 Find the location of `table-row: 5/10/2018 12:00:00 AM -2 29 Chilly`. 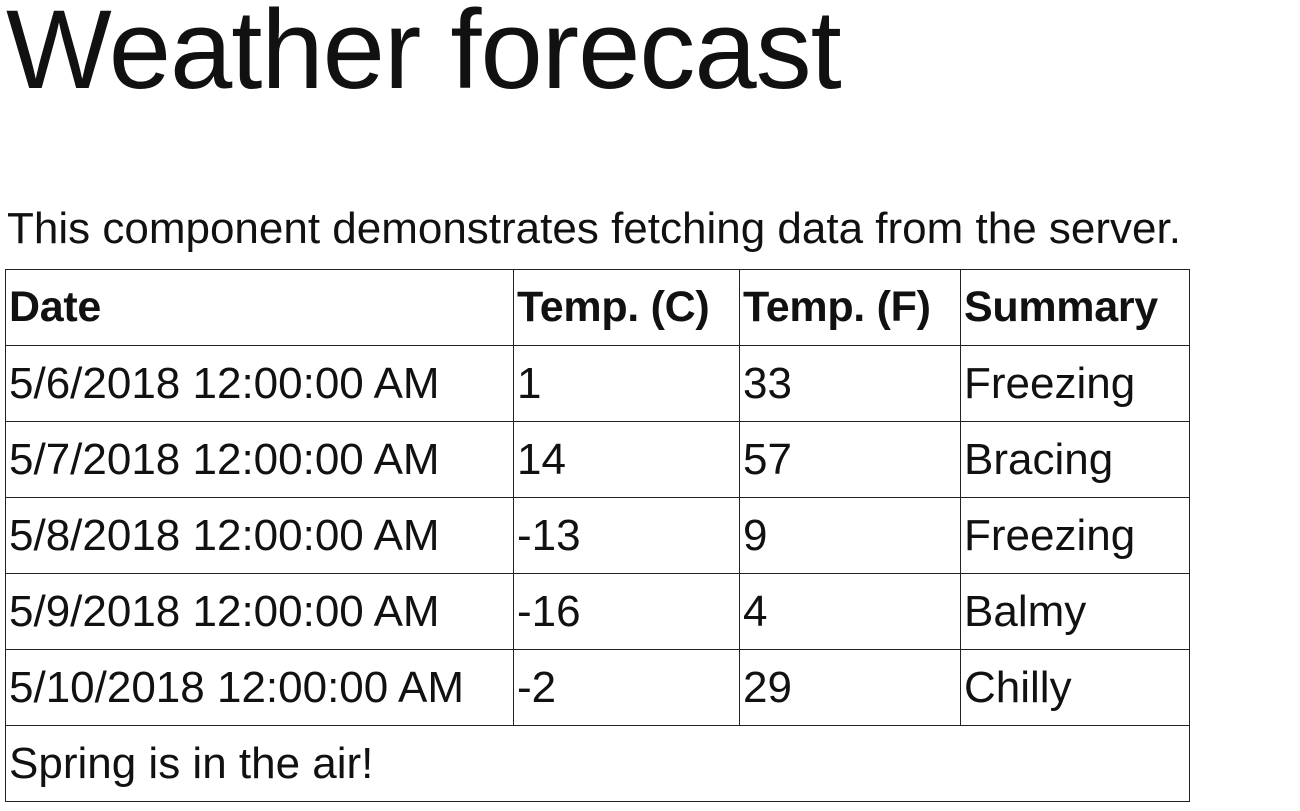

table-row: 5/10/2018 12:00:00 AM -2 29 Chilly is located at coordinates (597, 687).